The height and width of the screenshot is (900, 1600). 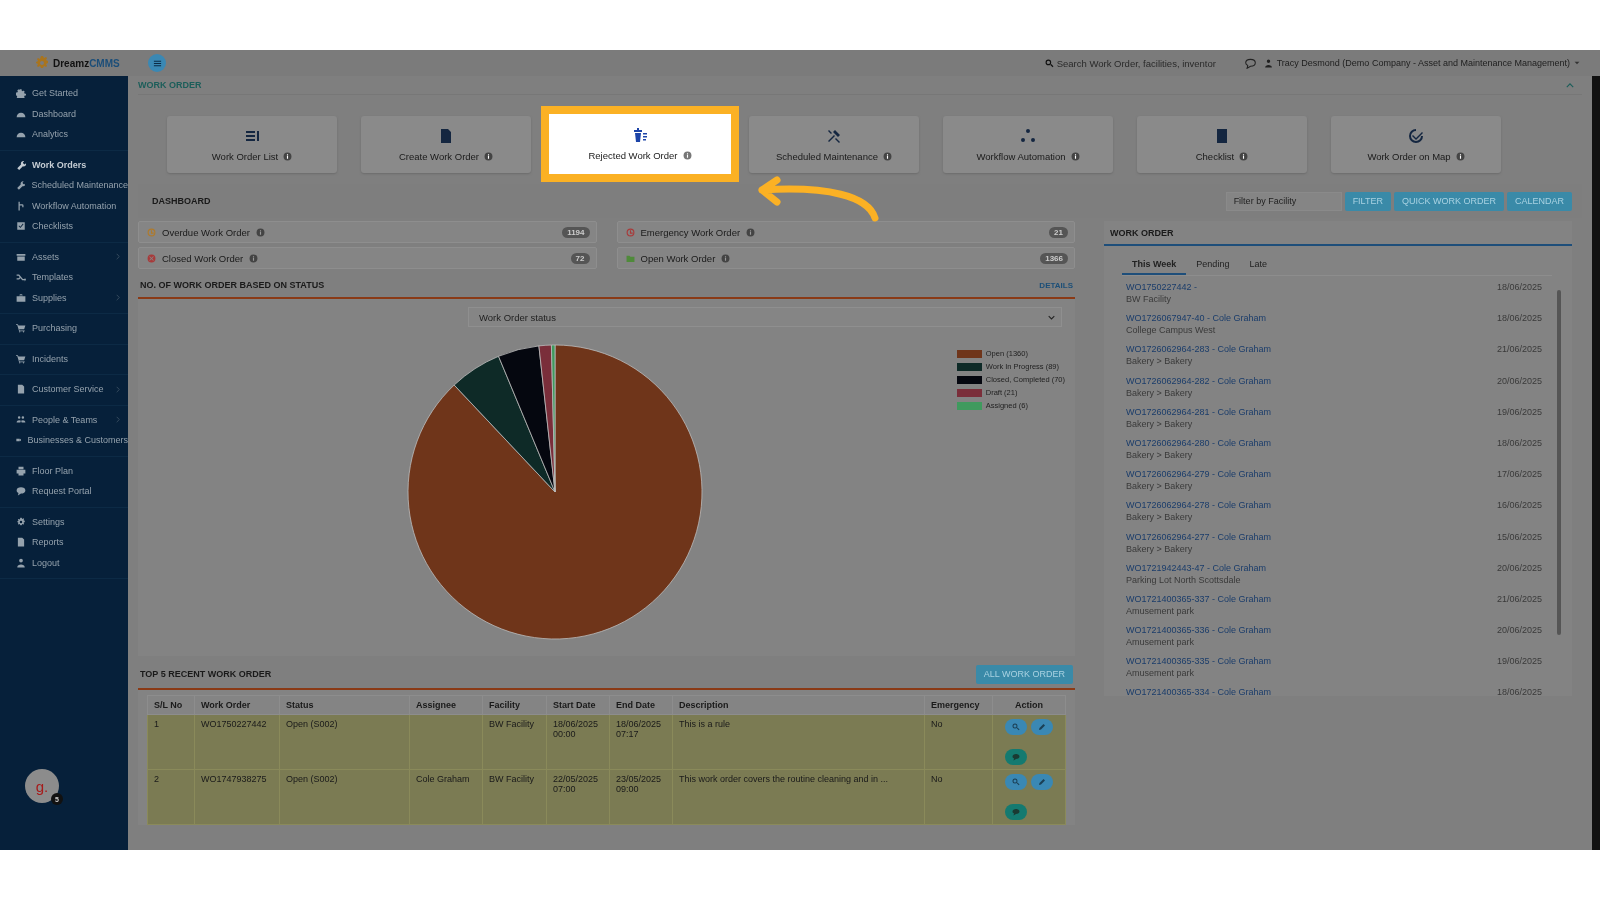 What do you see at coordinates (1199, 692) in the screenshot?
I see `work-order-link: WO1721400365-334 - Cole Graham` at bounding box center [1199, 692].